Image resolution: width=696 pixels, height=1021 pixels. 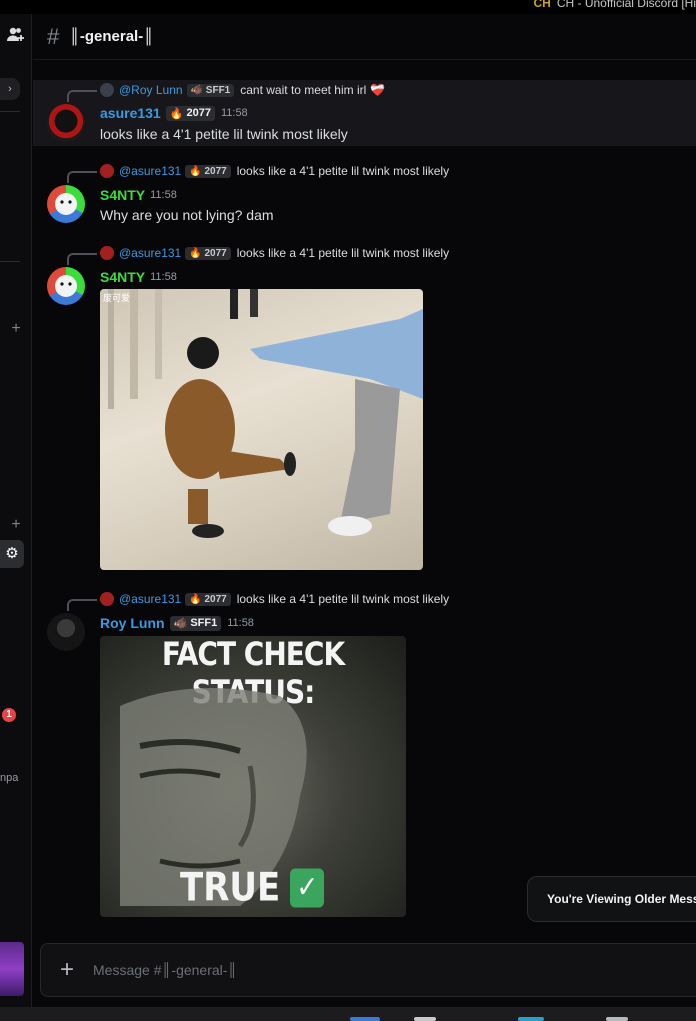 I want to click on channel-header: # ║-general-║, so click(x=364, y=37).